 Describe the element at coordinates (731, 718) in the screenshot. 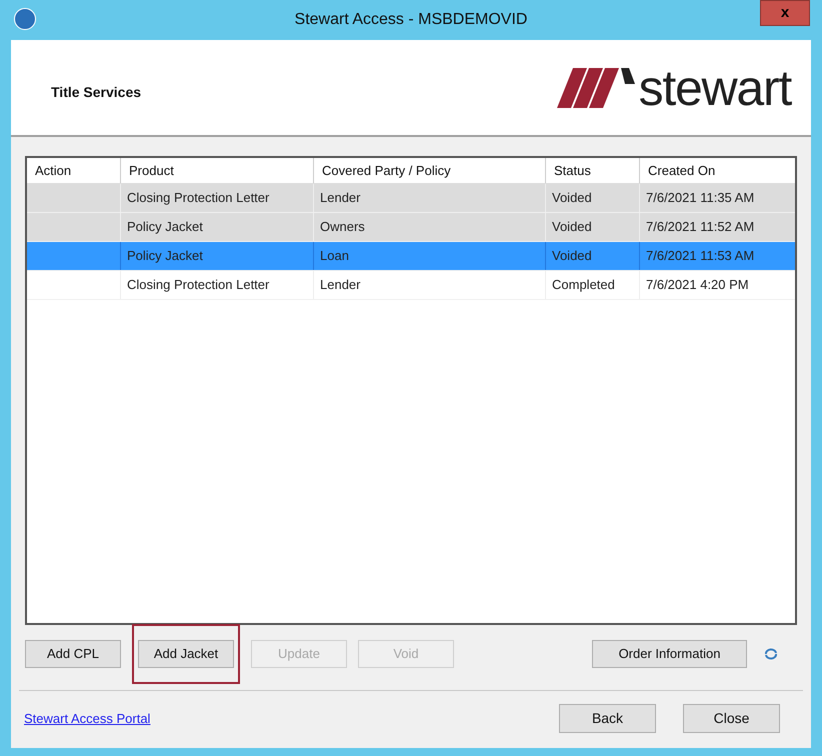

I see `footer-button: Close` at that location.